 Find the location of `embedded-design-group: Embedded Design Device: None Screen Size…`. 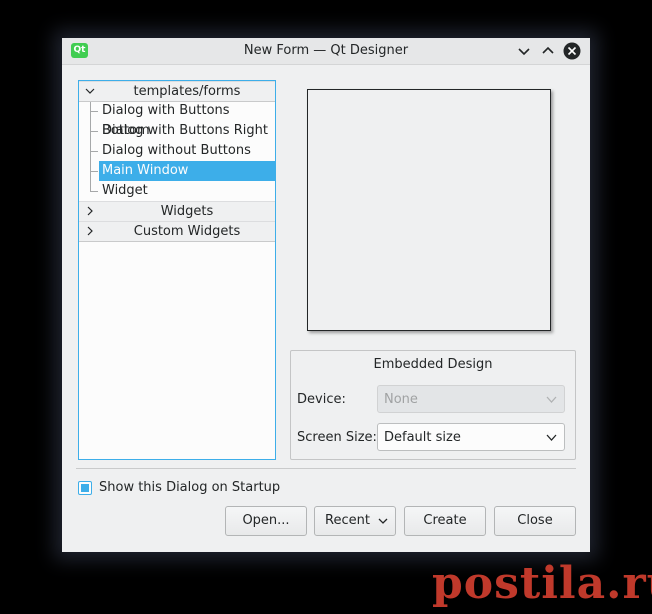

embedded-design-group: Embedded Design Device: None Screen Size… is located at coordinates (433, 405).